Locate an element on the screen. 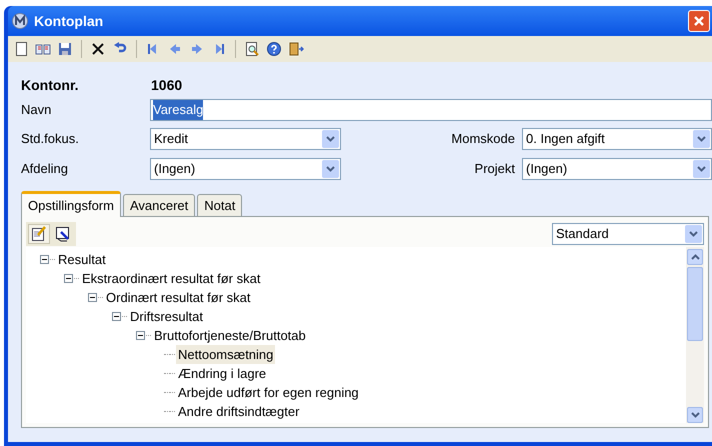 The image size is (712, 446). tree-item: Resultat is located at coordinates (82, 260).